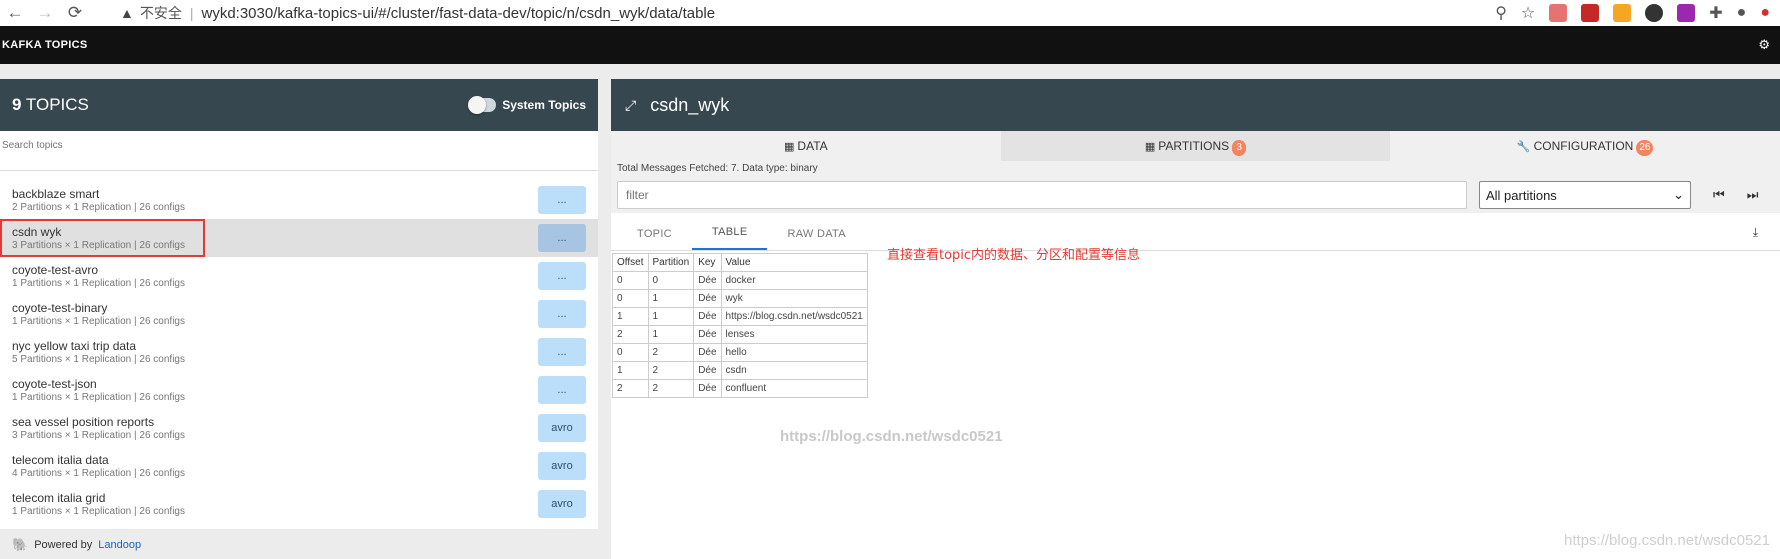 Image resolution: width=1780 pixels, height=559 pixels. What do you see at coordinates (299, 145) in the screenshot?
I see `search-input` at bounding box center [299, 145].